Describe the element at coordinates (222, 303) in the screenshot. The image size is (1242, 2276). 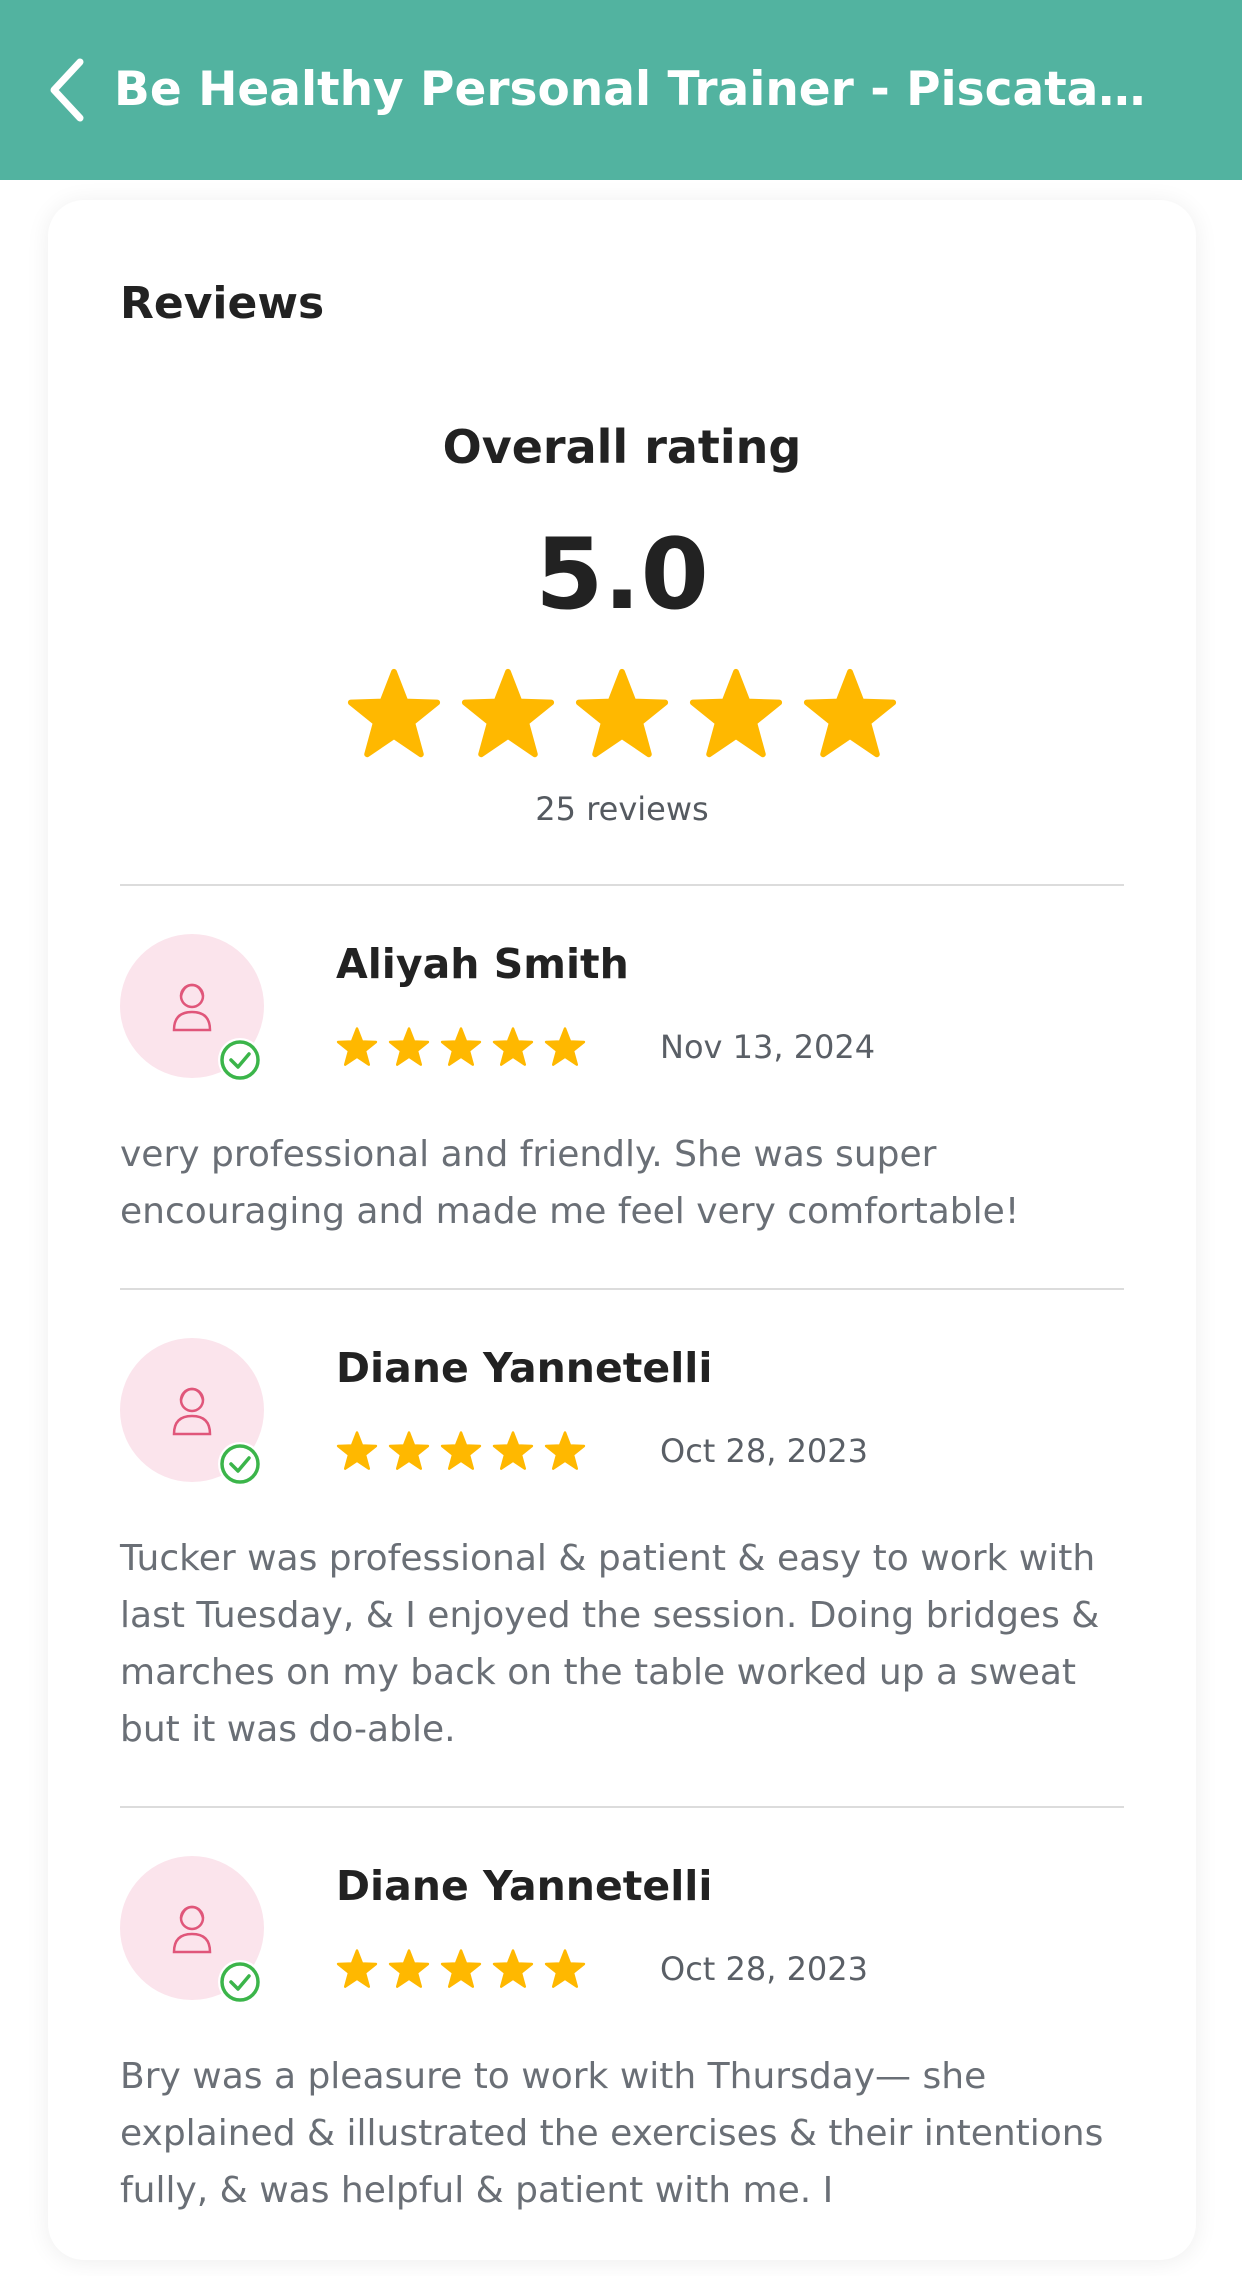
I see `section-title: Reviews` at that location.